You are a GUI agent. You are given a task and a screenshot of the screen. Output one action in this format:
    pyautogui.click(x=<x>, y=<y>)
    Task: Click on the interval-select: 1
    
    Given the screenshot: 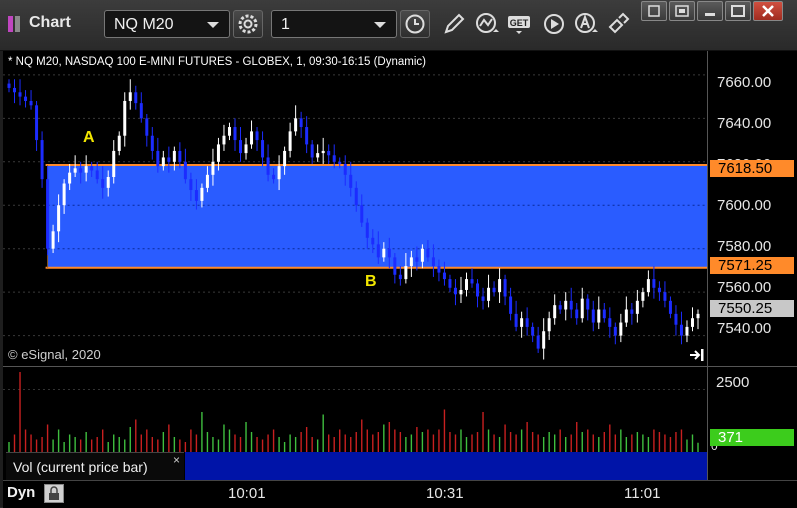 What is the action you would take?
    pyautogui.click(x=334, y=24)
    